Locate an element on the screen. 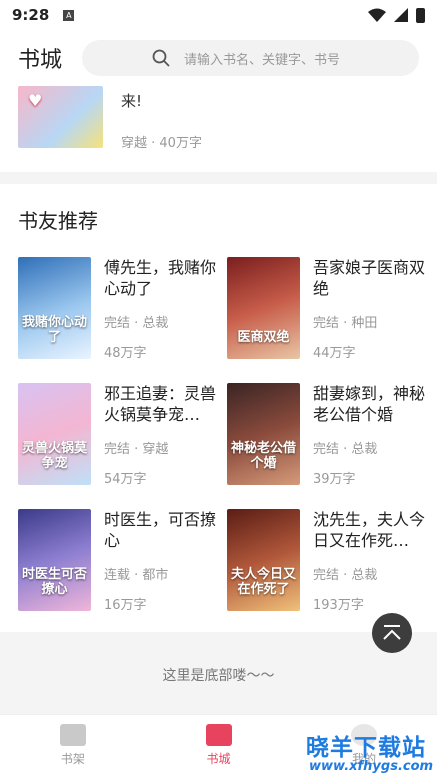  book-card: 医商双绝 吾家娘子医商双绝 完结 · 种田 44万字 is located at coordinates (327, 309).